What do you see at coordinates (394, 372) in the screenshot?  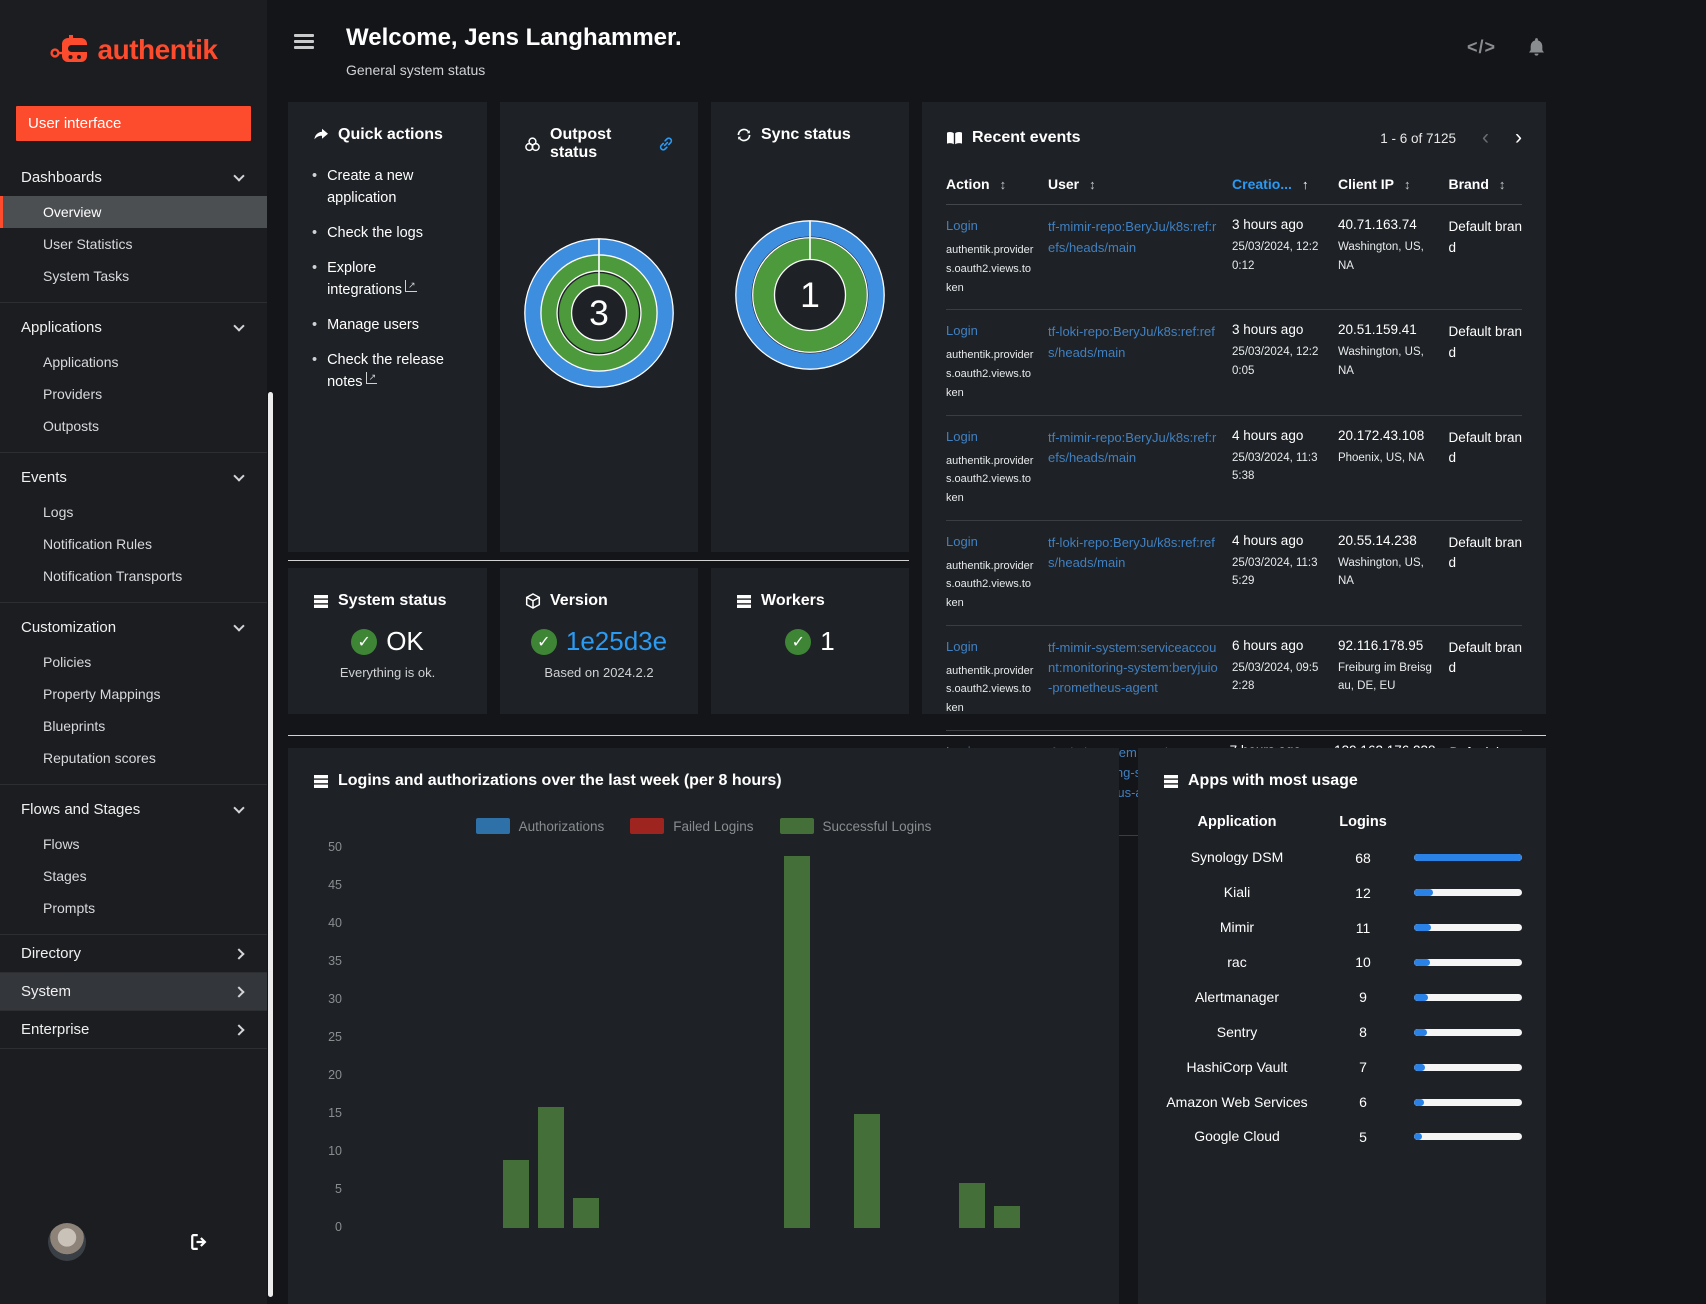 I see `quick-action-link: Check the release notes ↗` at bounding box center [394, 372].